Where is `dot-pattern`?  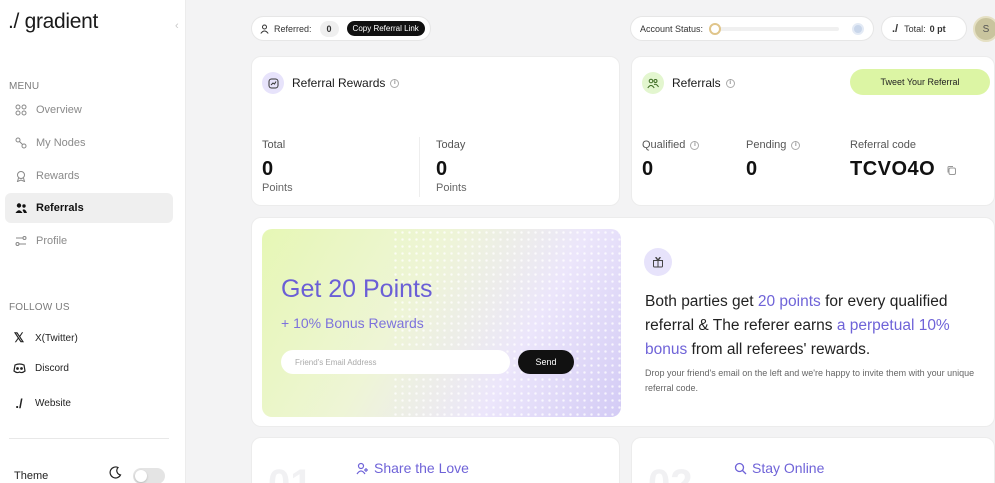 dot-pattern is located at coordinates (506, 323).